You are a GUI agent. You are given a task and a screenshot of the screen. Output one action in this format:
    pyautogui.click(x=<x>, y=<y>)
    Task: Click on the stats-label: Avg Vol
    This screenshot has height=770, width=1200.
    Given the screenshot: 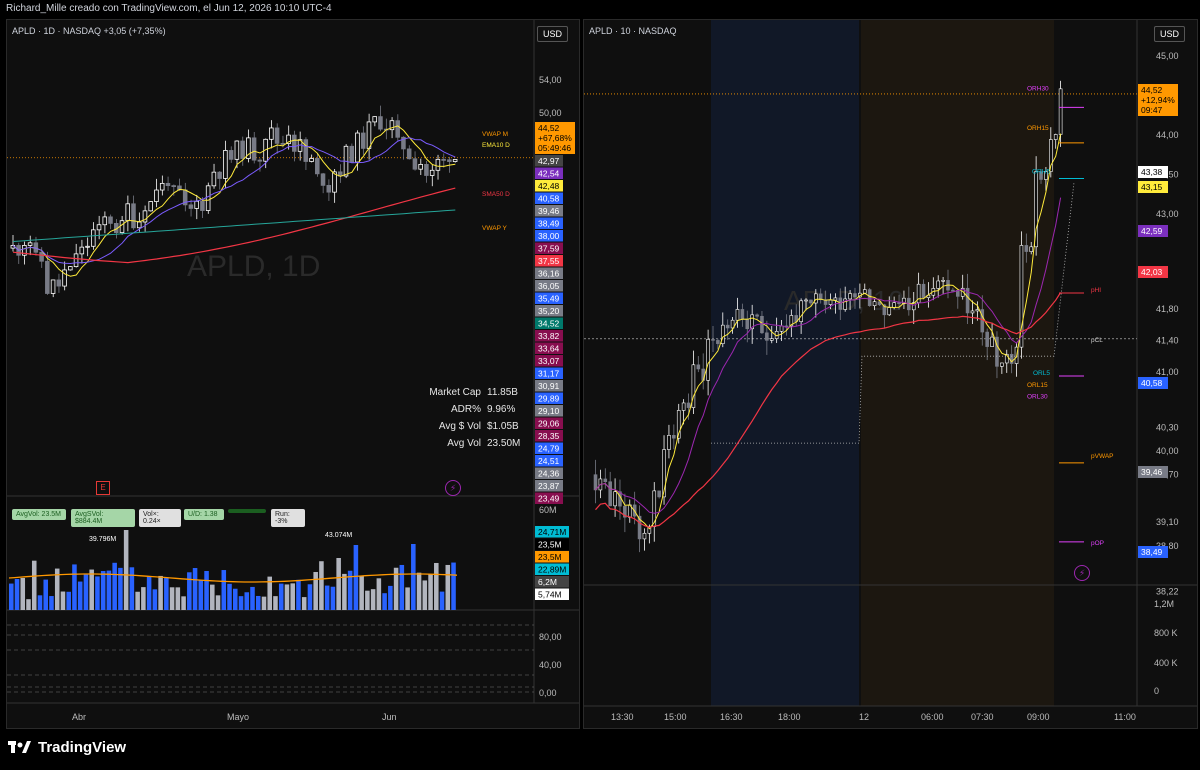 What is the action you would take?
    pyautogui.click(x=464, y=443)
    